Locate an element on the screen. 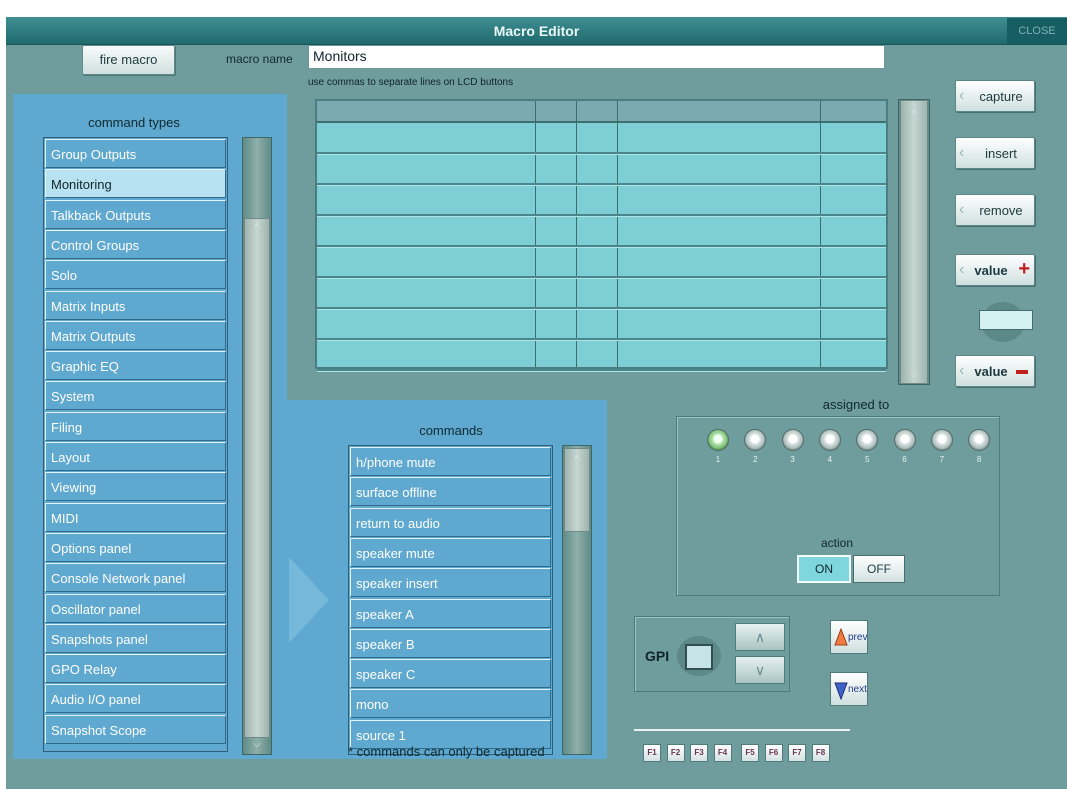 This screenshot has width=1067, height=789. title-bar: Macro Editor CLOSE is located at coordinates (536, 31).